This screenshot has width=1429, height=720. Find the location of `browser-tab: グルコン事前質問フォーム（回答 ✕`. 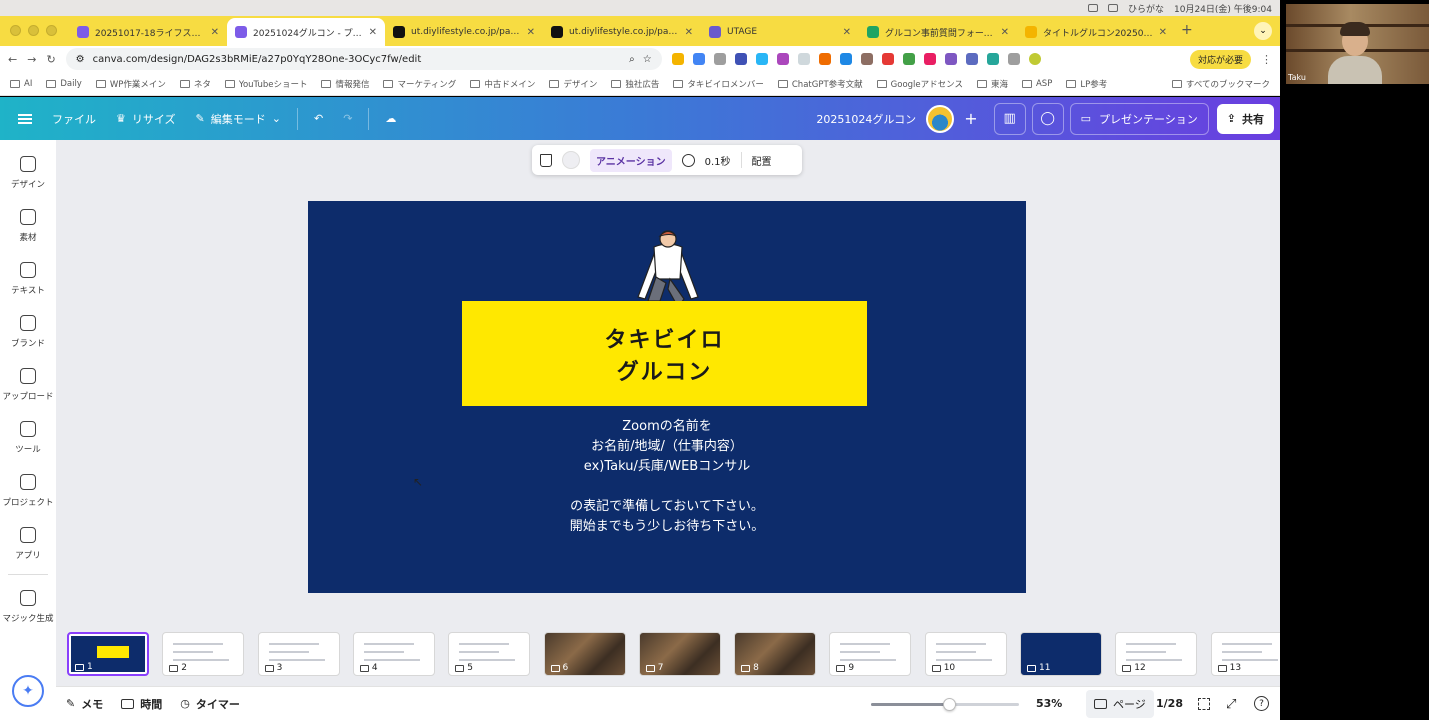

browser-tab: グルコン事前質問フォーム（回答 ✕ is located at coordinates (938, 32).